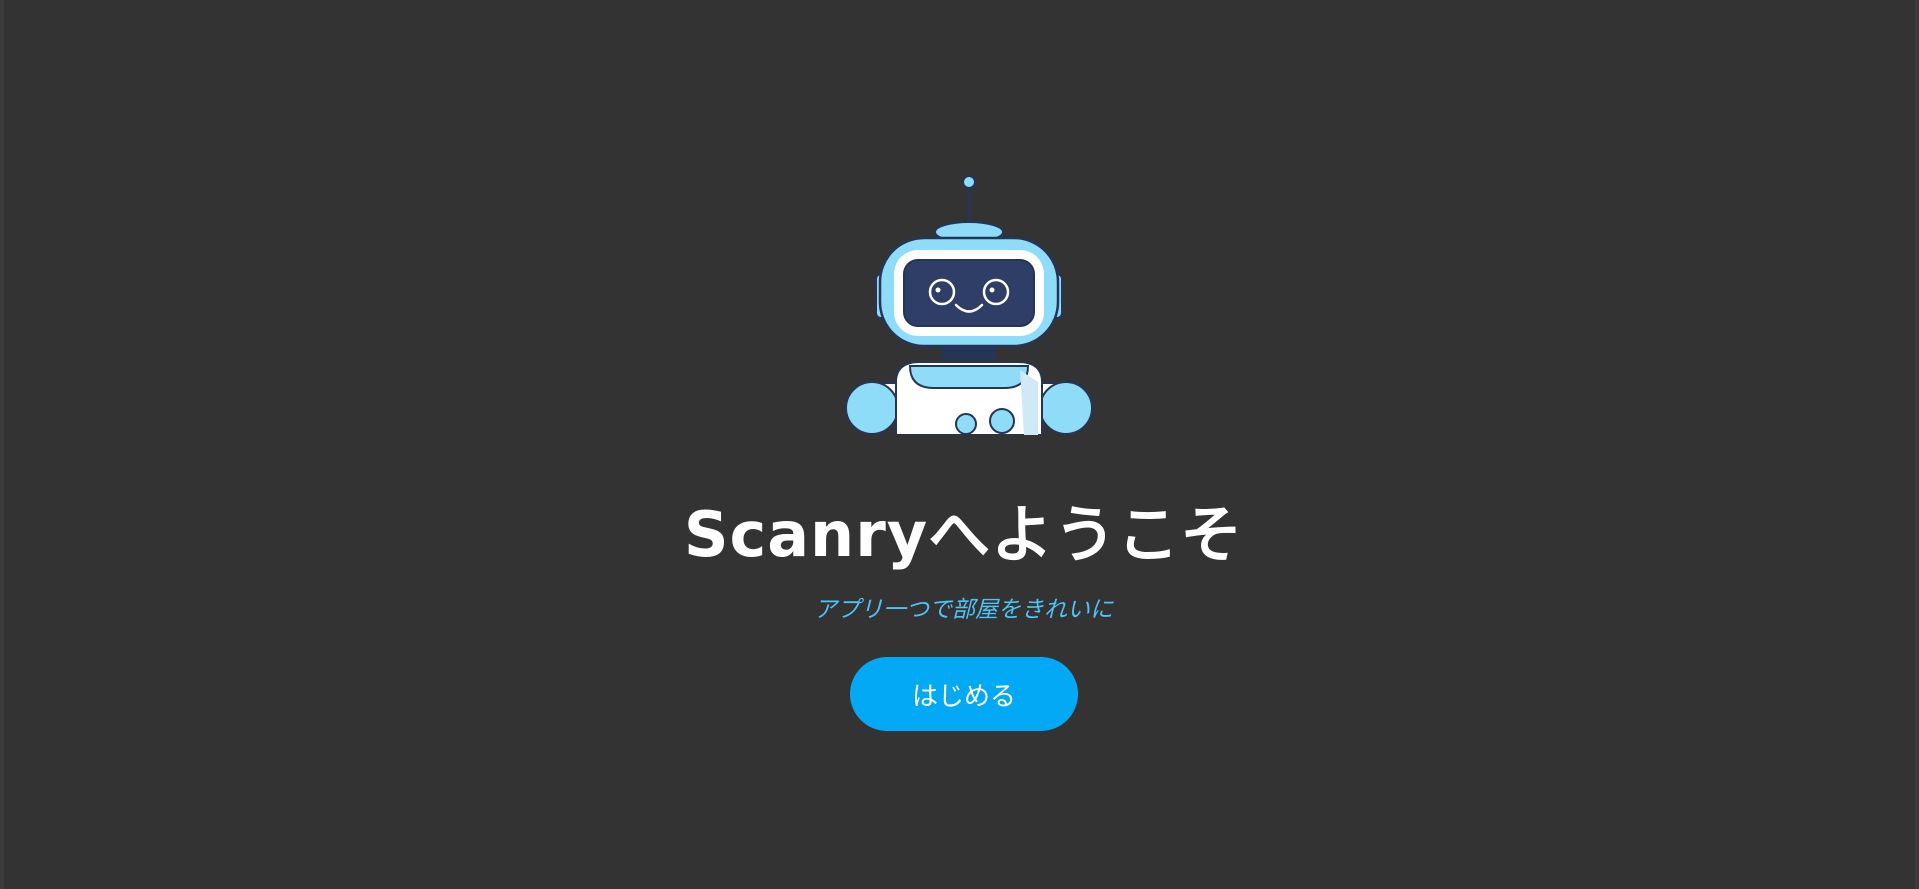 This screenshot has height=889, width=1919. Describe the element at coordinates (969, 377) in the screenshot. I see `robot-collar` at that location.